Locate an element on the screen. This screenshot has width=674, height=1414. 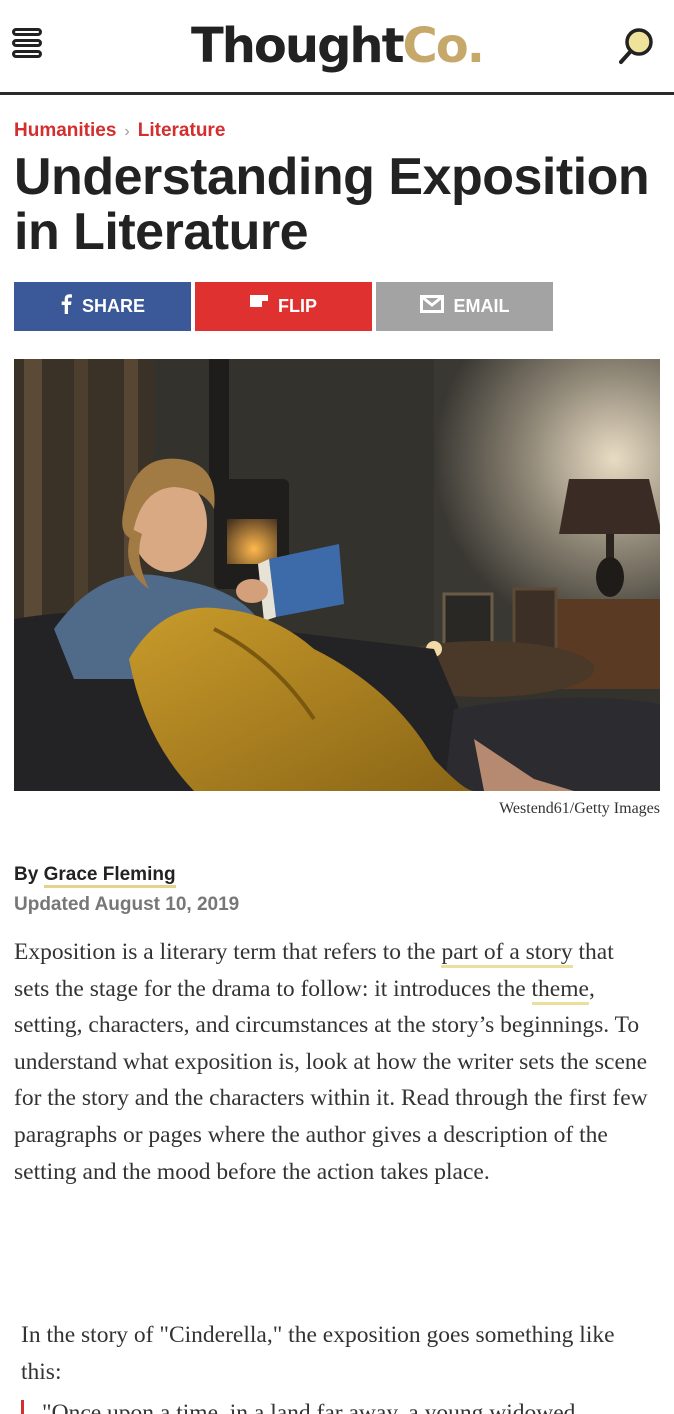
share-flipboard-button: FLIP is located at coordinates (283, 306).